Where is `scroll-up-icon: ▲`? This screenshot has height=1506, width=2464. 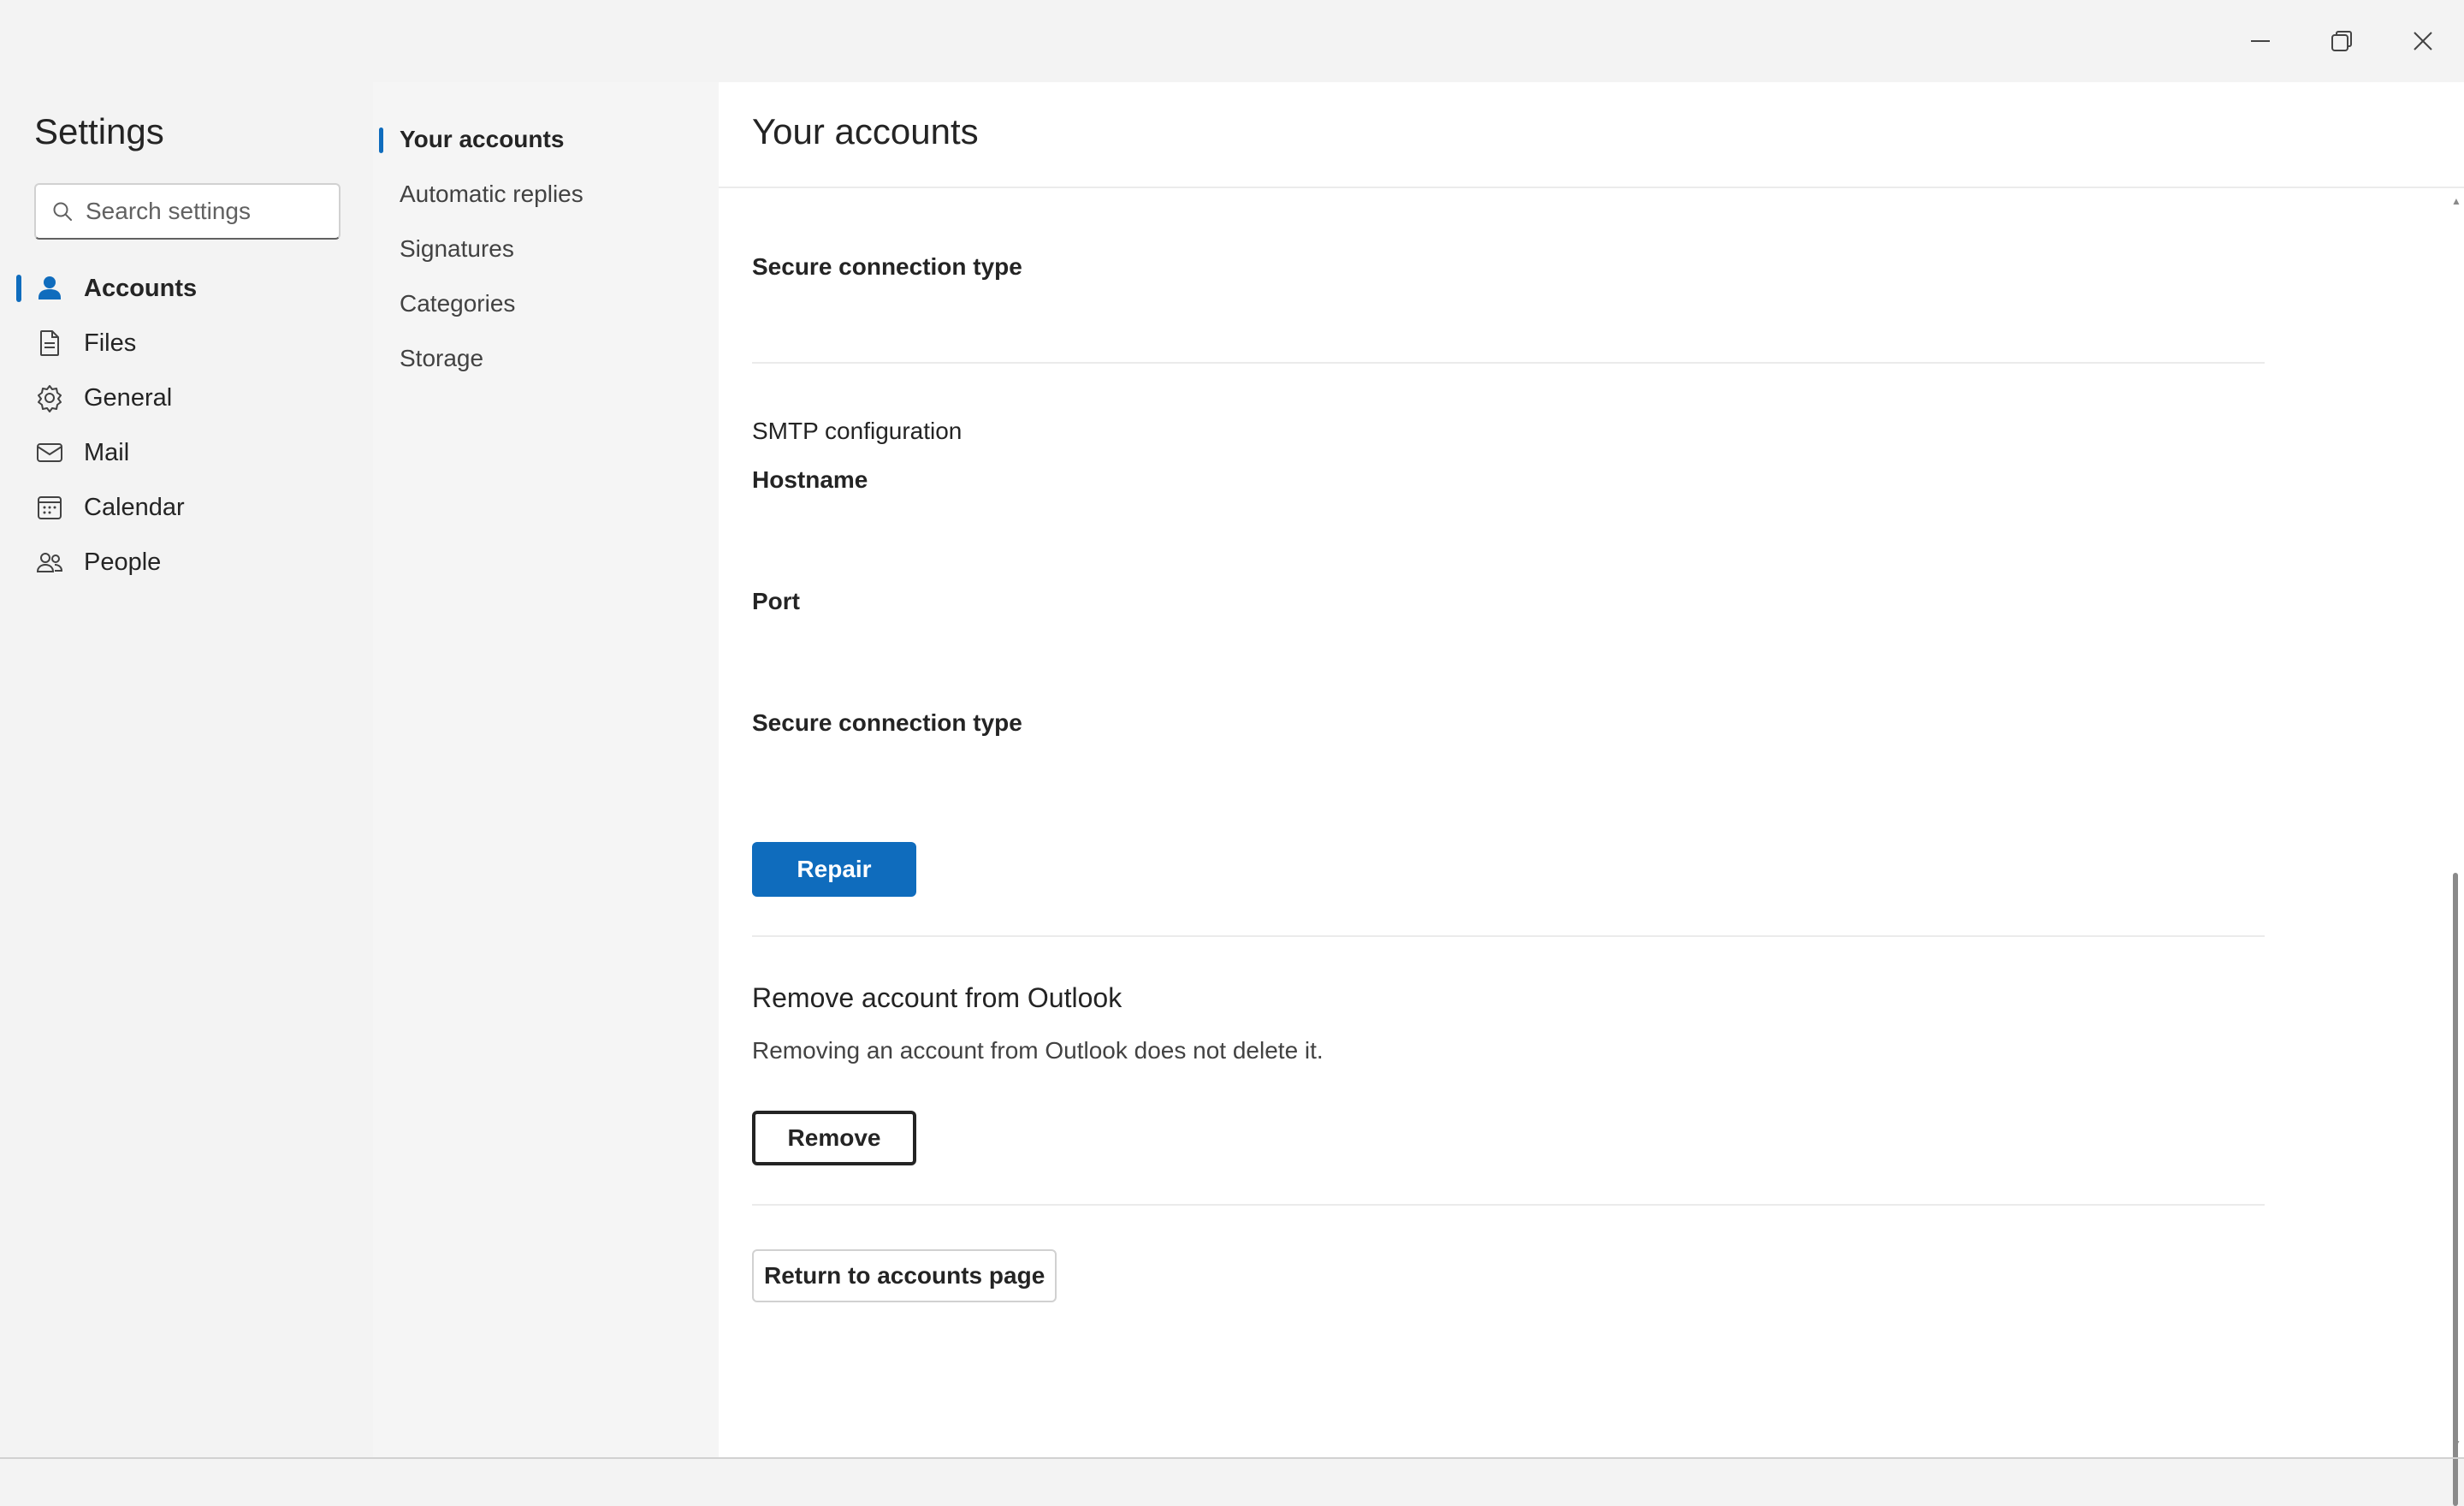 scroll-up-icon: ▲ is located at coordinates (2456, 201).